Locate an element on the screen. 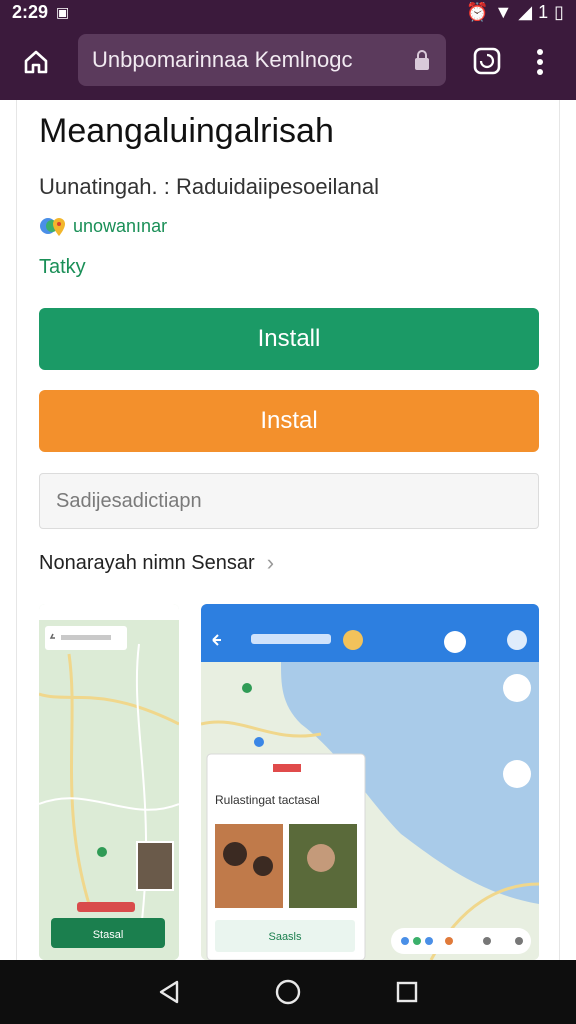 Image resolution: width=576 pixels, height=1024 pixels. install-button: Install is located at coordinates (289, 339).